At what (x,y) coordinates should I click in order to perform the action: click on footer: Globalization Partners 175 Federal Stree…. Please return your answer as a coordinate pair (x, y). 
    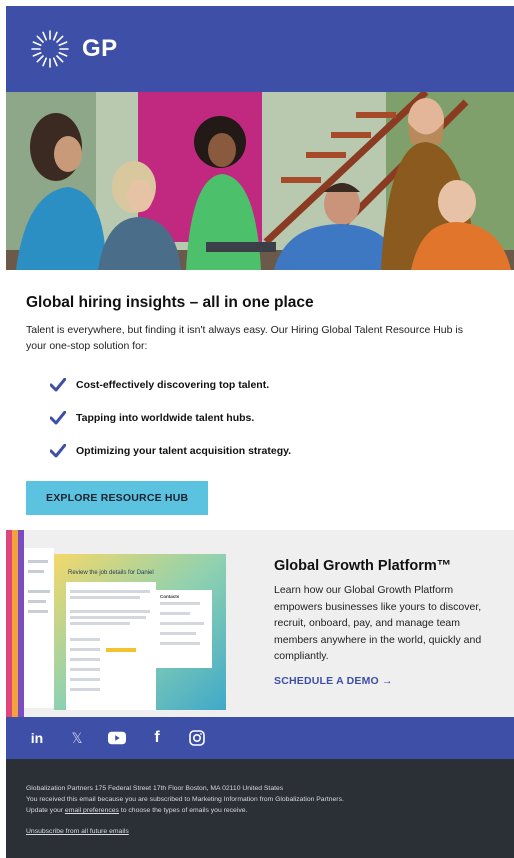
    Looking at the image, I should click on (260, 808).